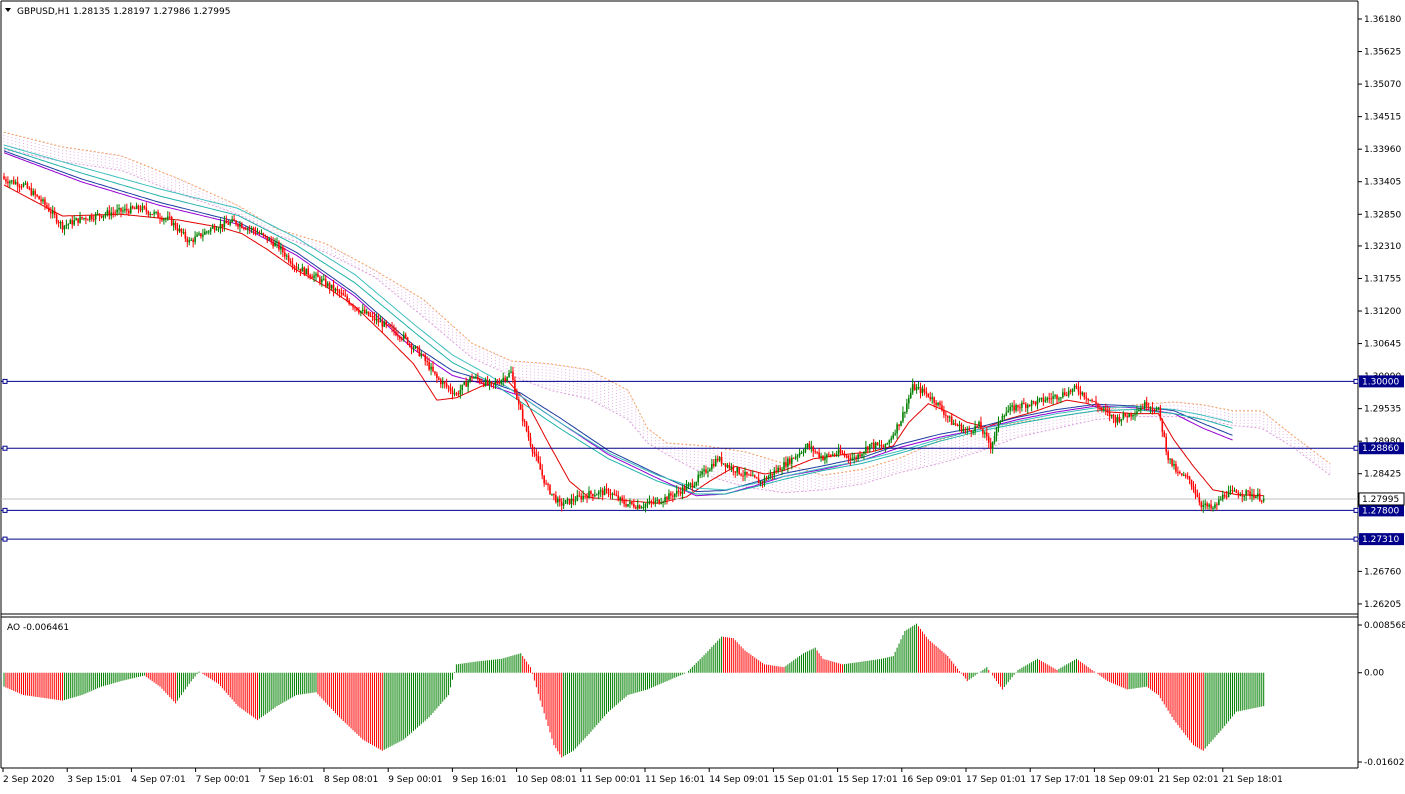 The height and width of the screenshot is (794, 1405). Describe the element at coordinates (415, 780) in the screenshot. I see `time-tick-label: 9 Sep 00:01` at that location.